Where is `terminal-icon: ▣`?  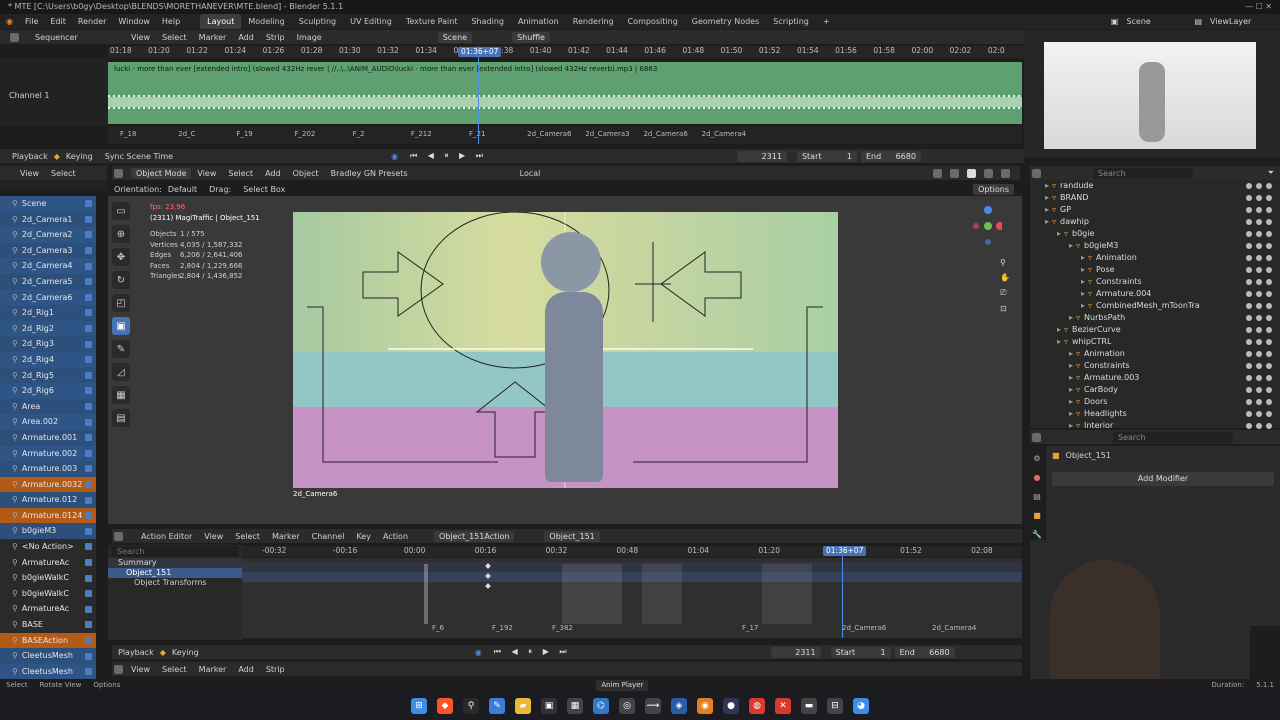 terminal-icon: ▣ is located at coordinates (549, 706).